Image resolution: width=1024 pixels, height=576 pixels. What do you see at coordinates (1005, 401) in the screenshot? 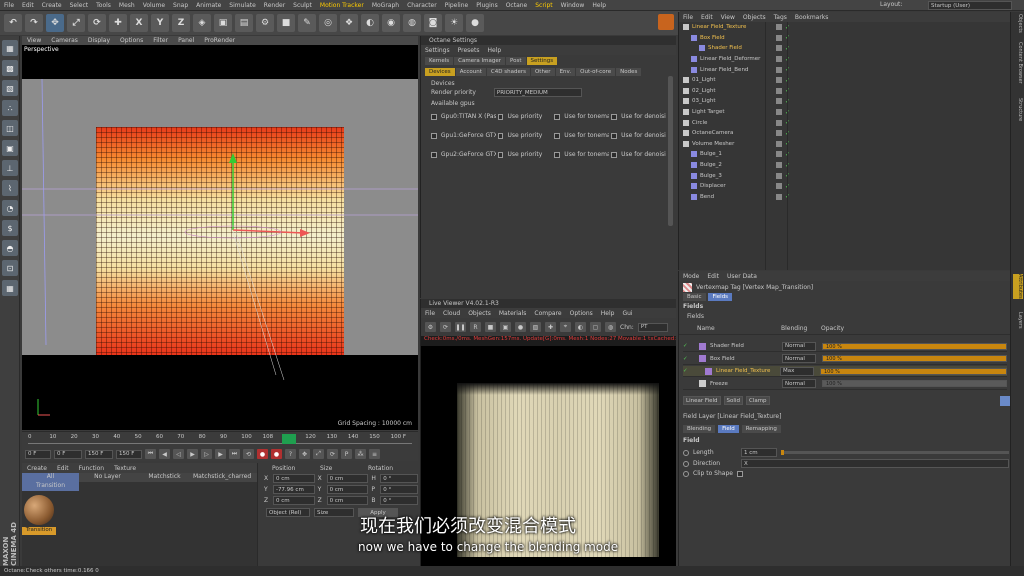
I see `add-layer-icon` at bounding box center [1005, 401].